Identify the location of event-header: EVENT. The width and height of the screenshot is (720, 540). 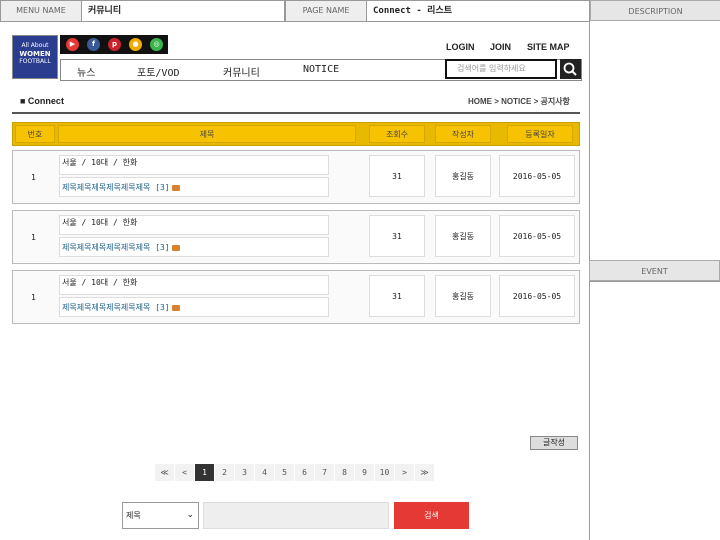
(654, 270).